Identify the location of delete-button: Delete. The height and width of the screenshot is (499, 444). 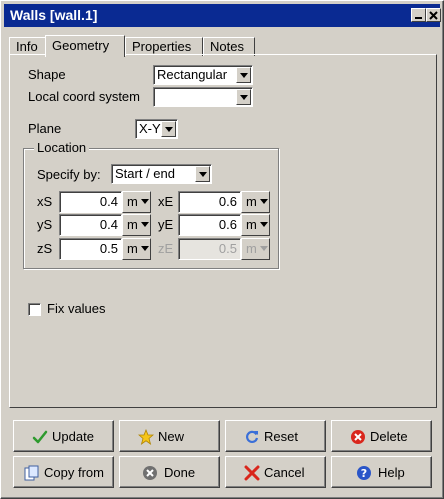
(381, 436).